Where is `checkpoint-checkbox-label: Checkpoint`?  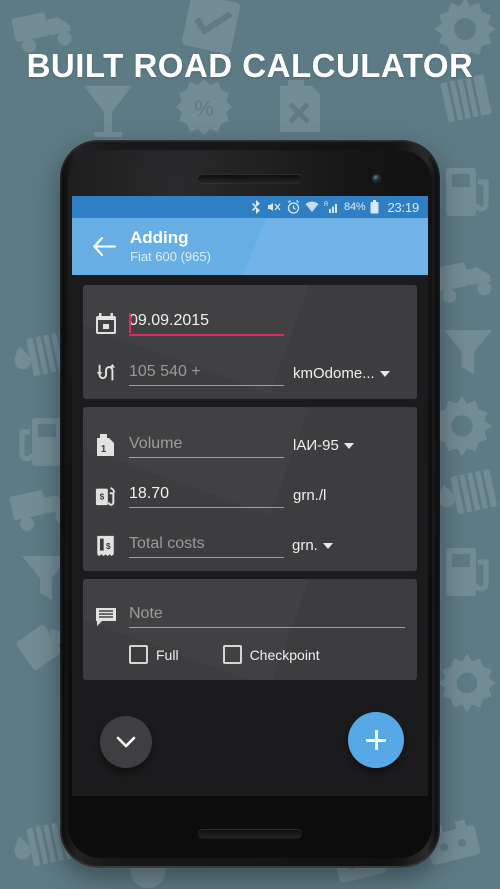 checkpoint-checkbox-label: Checkpoint is located at coordinates (284, 654).